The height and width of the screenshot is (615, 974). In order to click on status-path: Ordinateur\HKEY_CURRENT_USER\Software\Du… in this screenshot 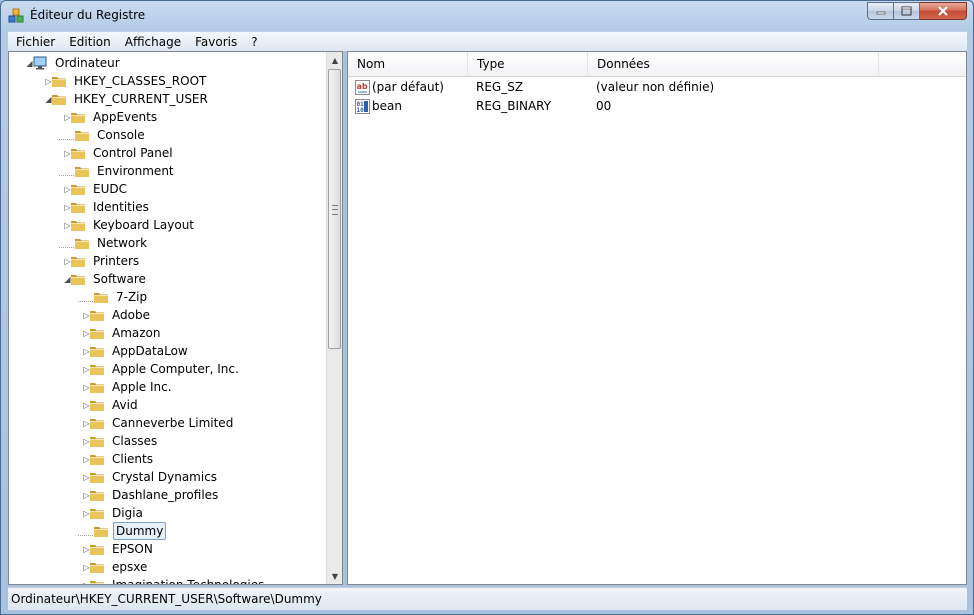, I will do `click(166, 599)`.